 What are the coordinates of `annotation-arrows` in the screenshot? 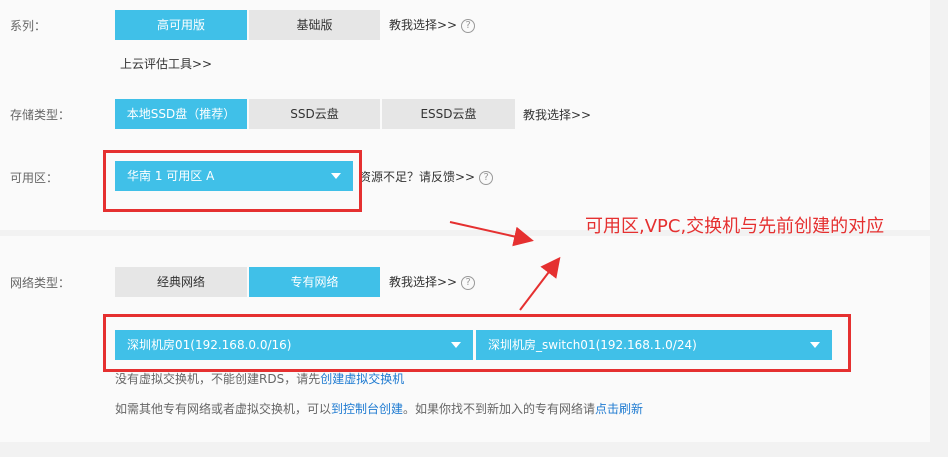 It's located at (505, 266).